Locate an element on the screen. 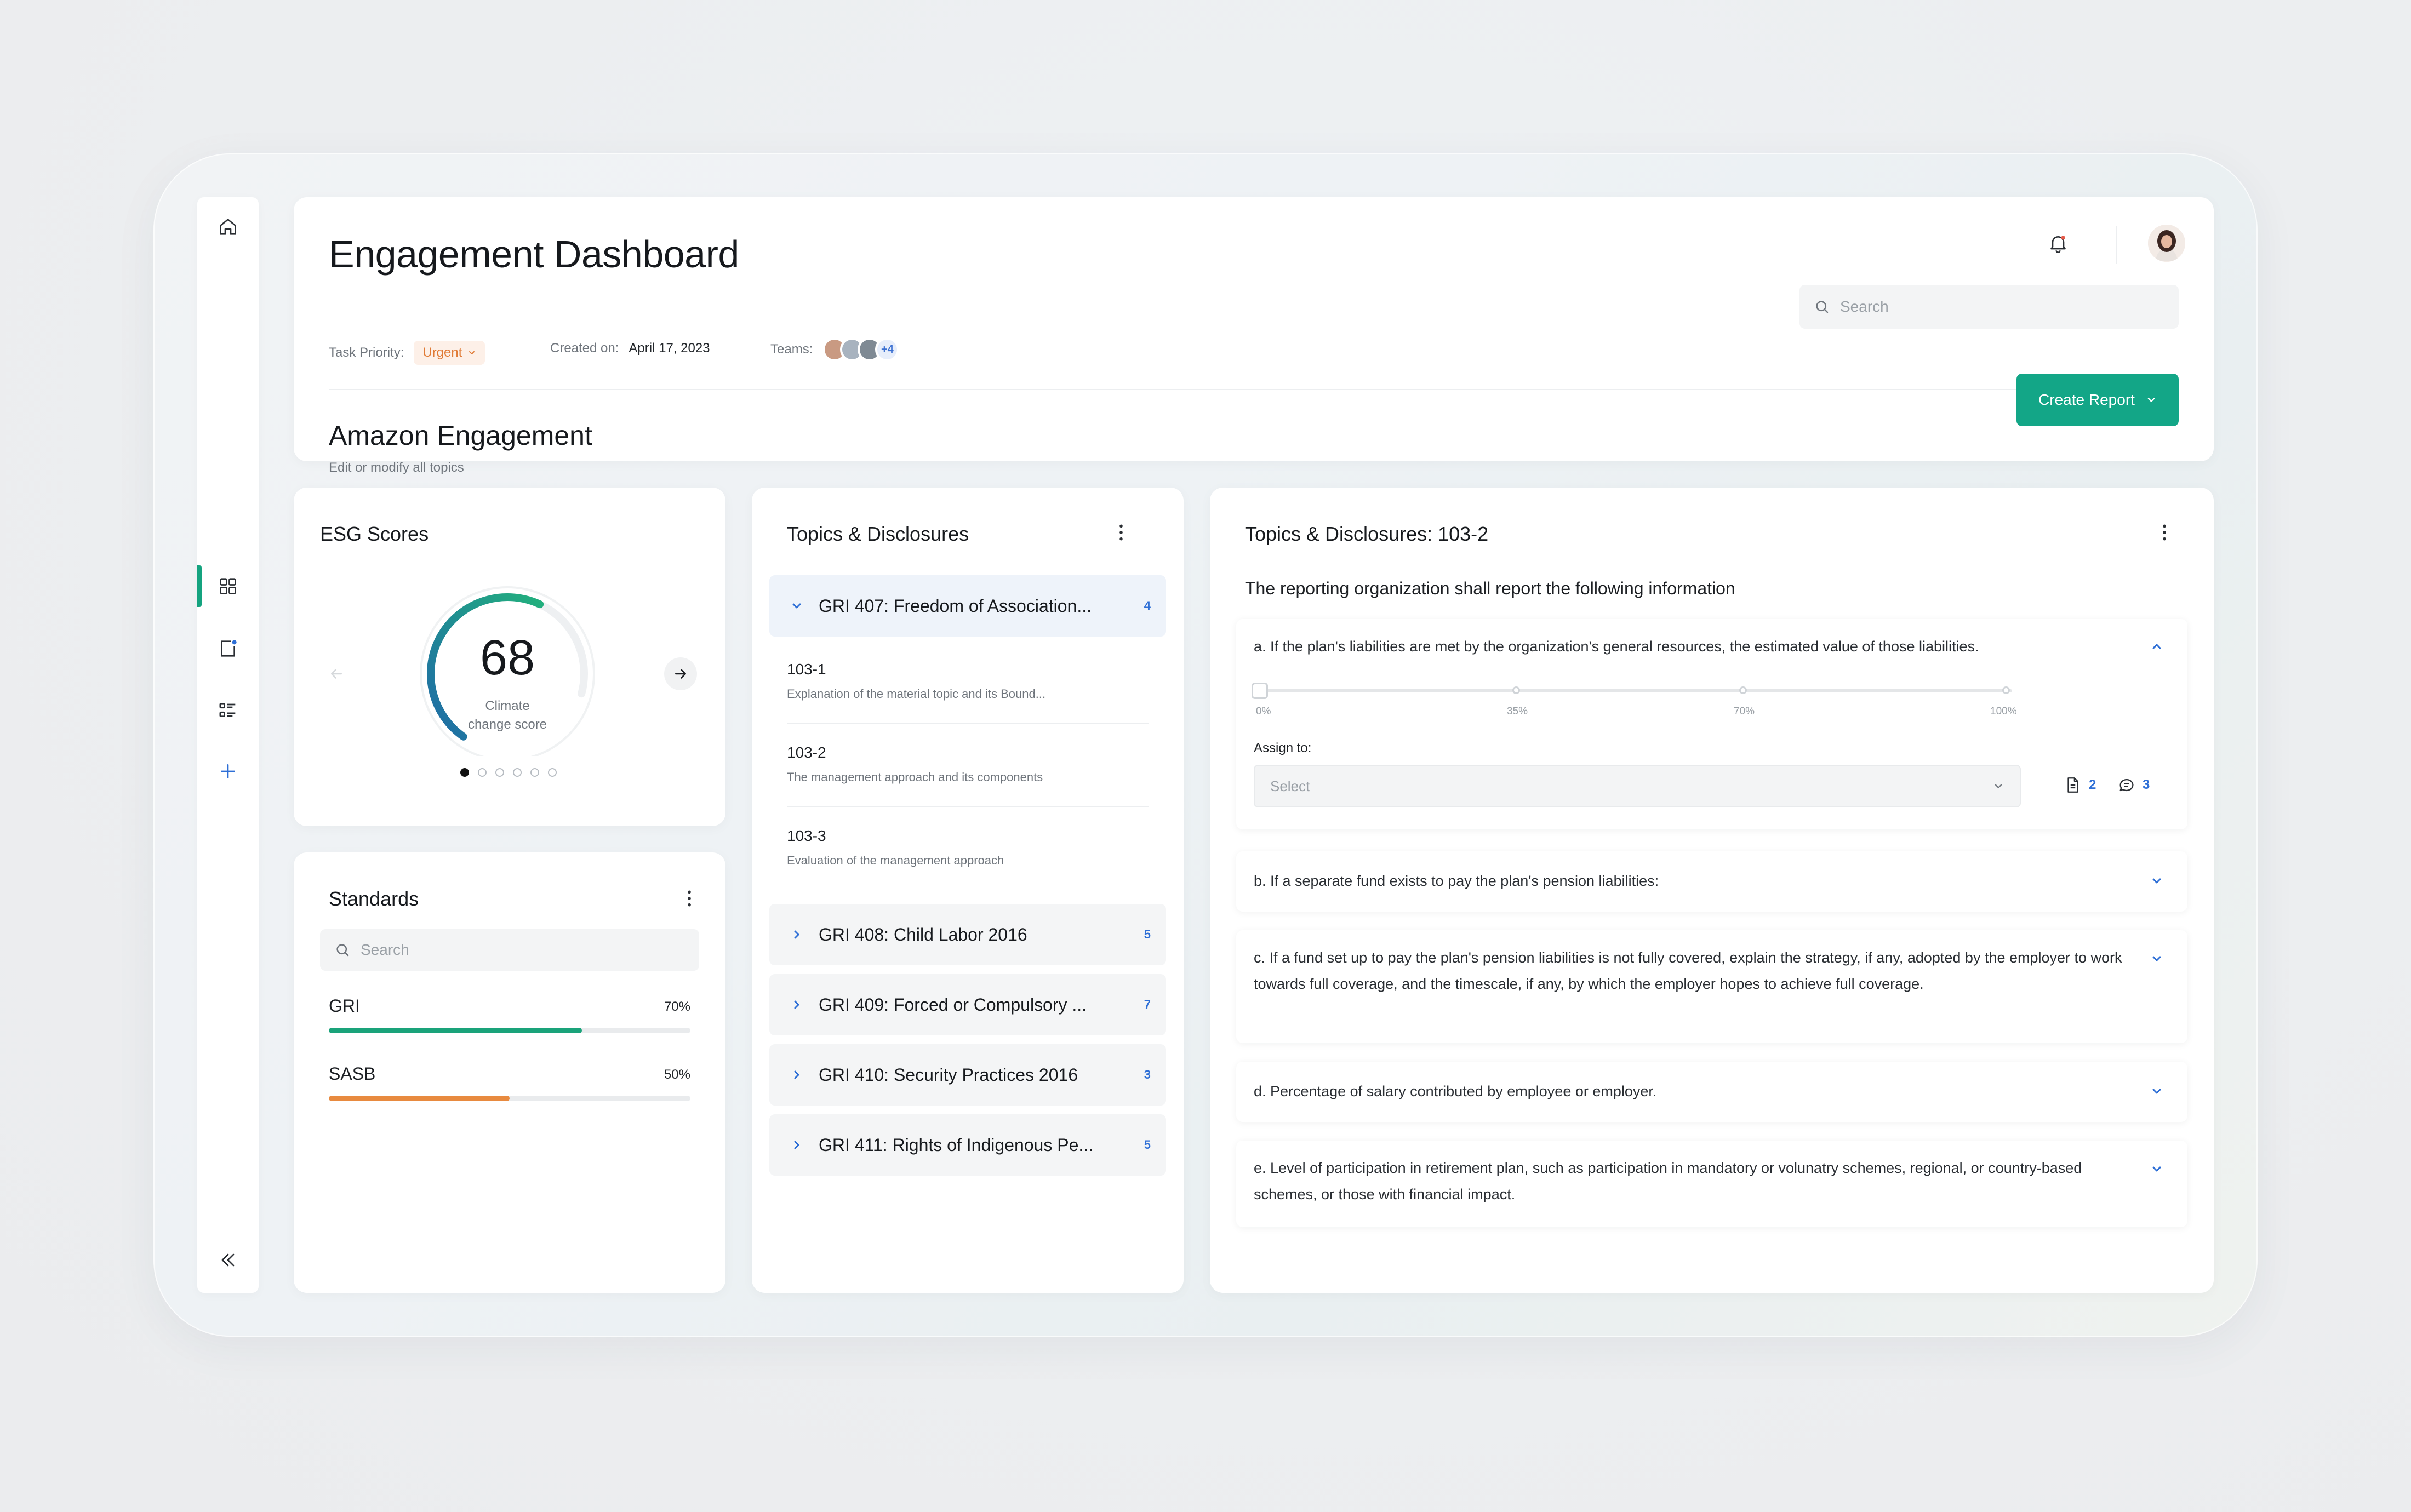 The height and width of the screenshot is (1512, 2411). standards-menu-button is located at coordinates (689, 898).